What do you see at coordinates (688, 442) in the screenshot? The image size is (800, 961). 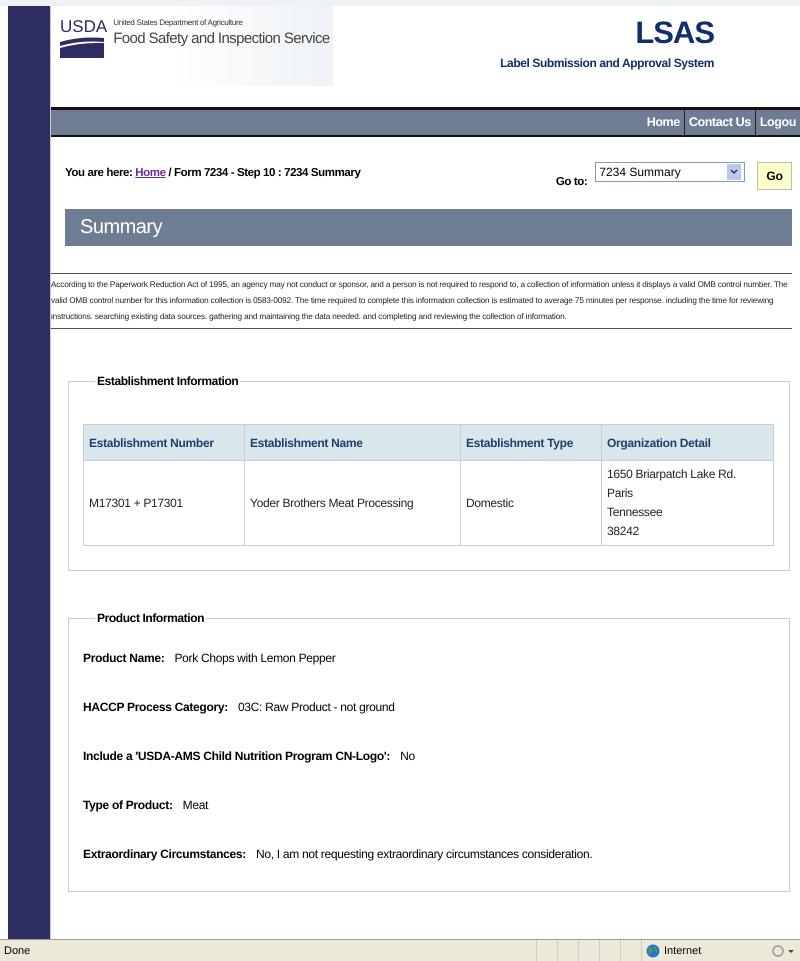 I see `column-header: Organization Detail` at bounding box center [688, 442].